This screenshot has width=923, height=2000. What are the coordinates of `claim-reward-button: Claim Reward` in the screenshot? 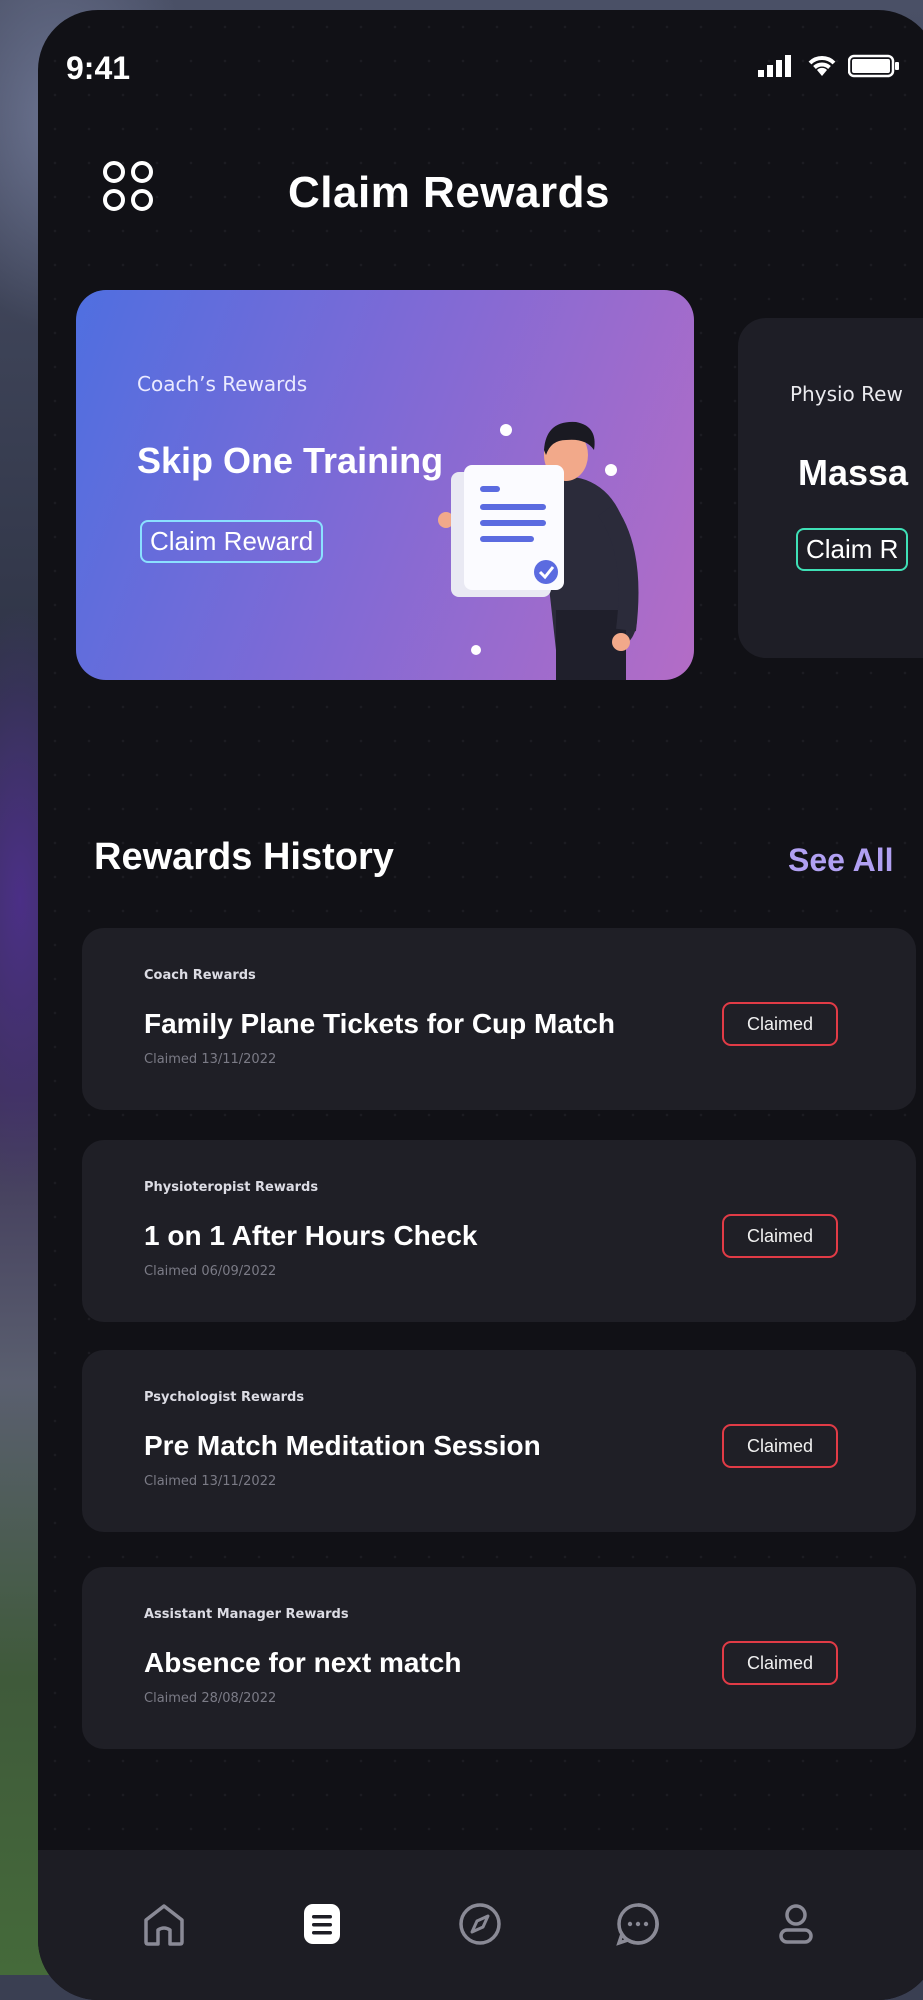 It's located at (232, 541).